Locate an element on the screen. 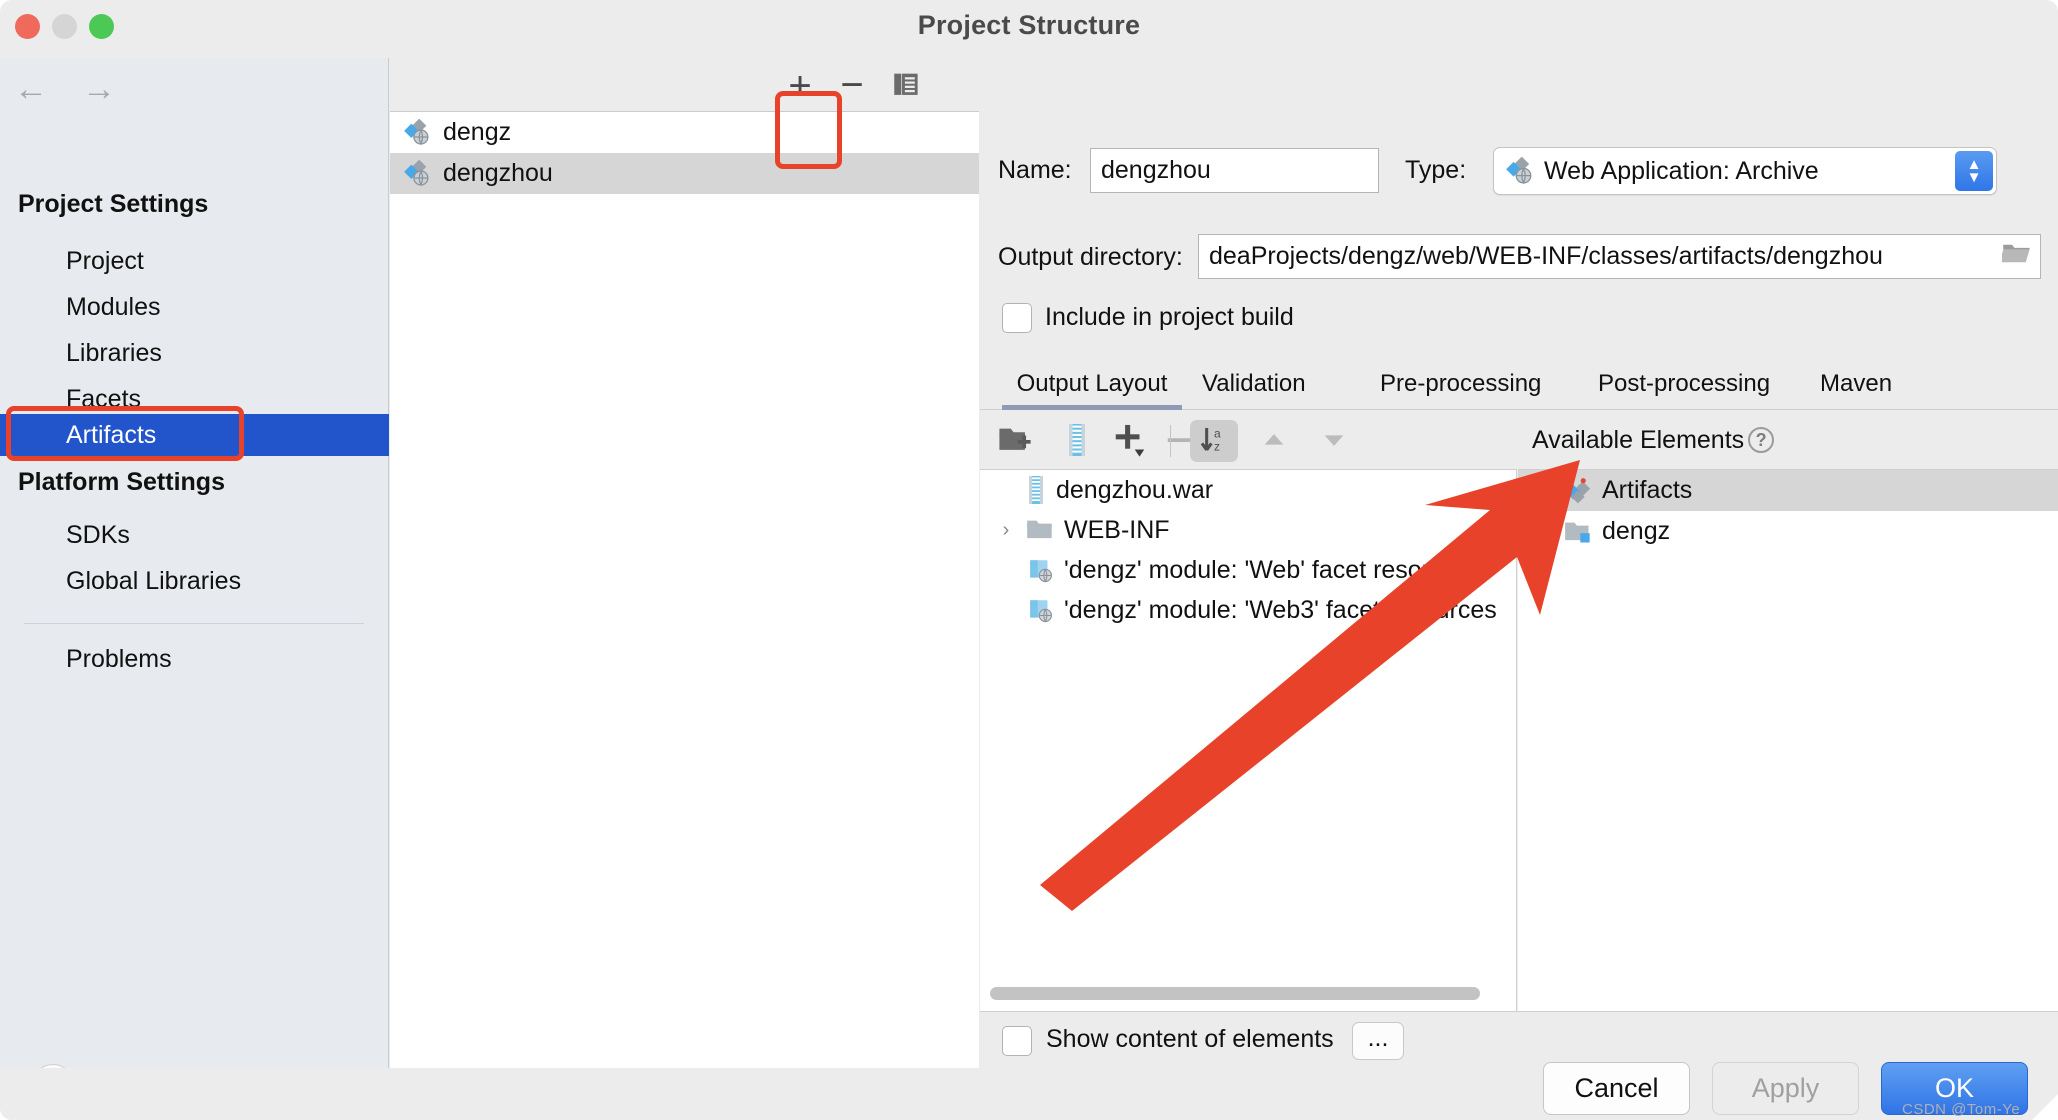 This screenshot has width=2058, height=1120. tab-label: Maven is located at coordinates (1856, 383).